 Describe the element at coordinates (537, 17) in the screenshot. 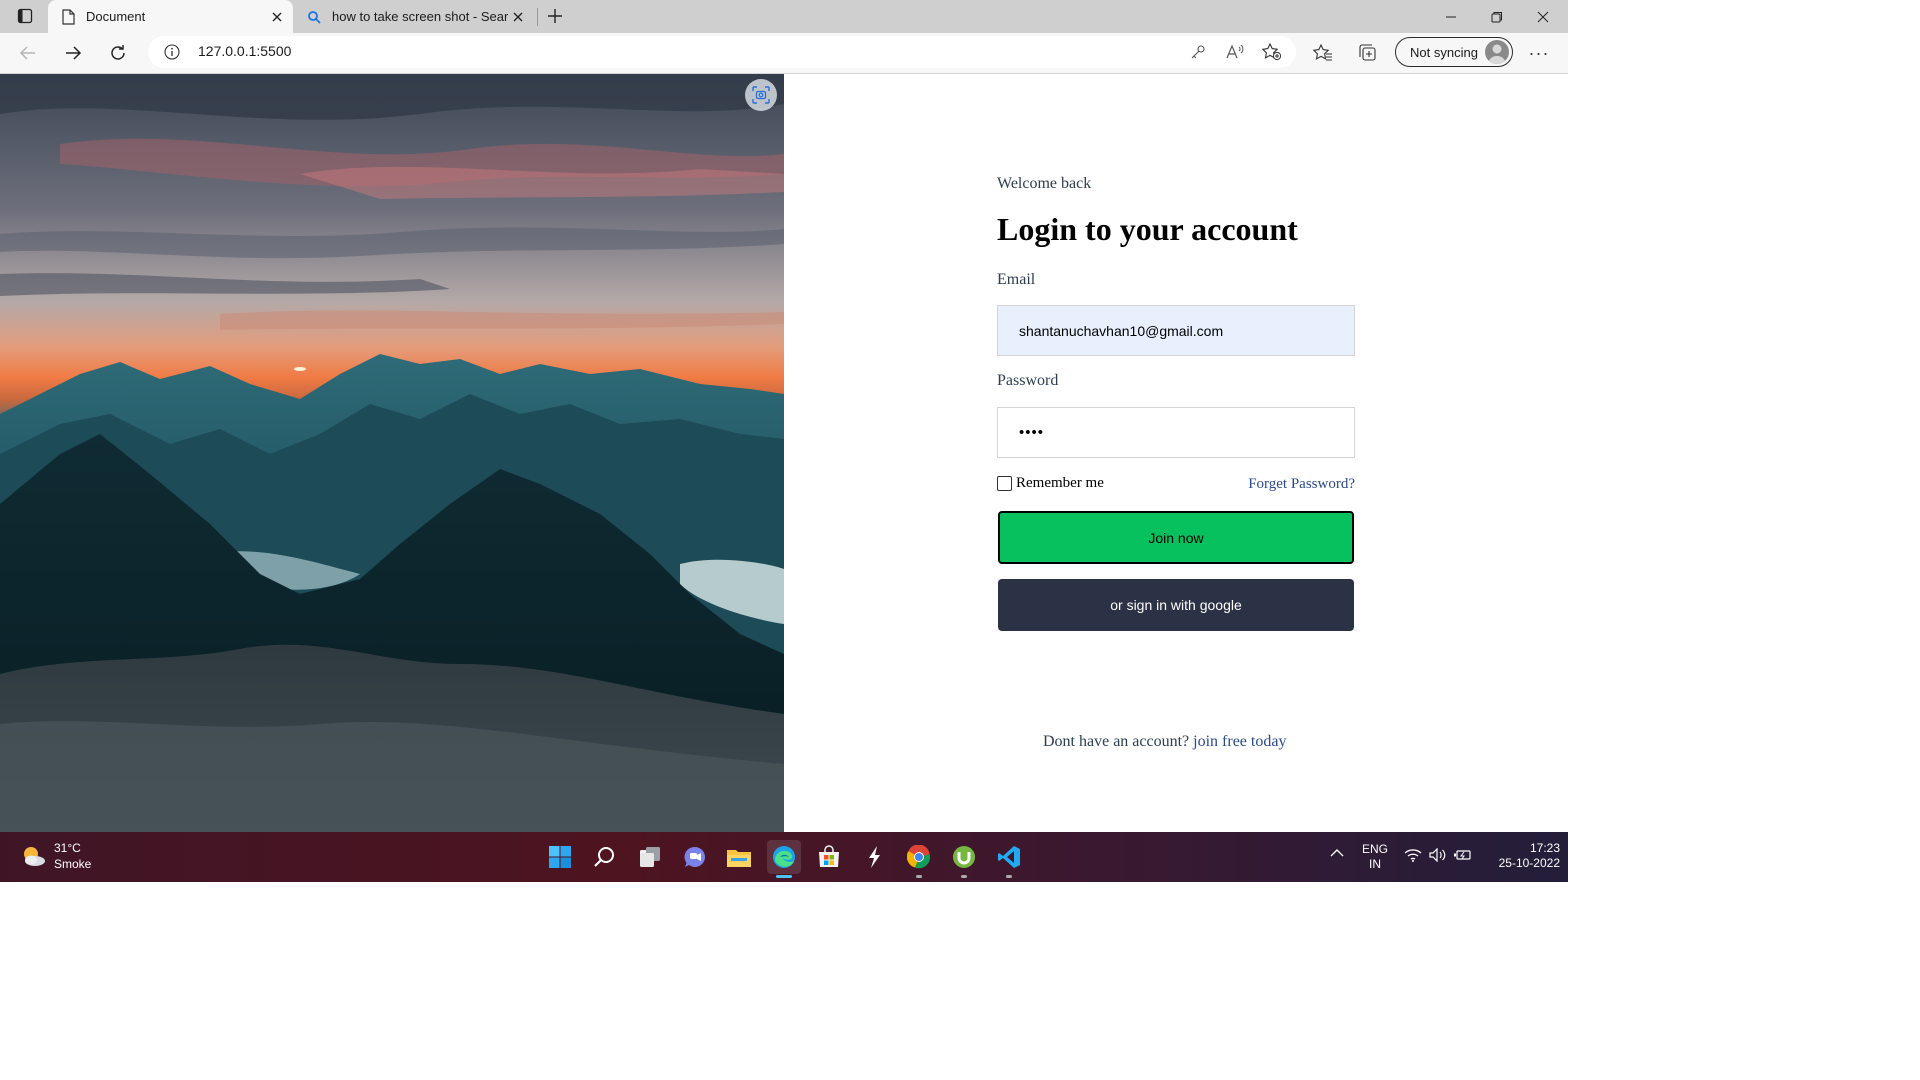

I see `tab-separator` at that location.